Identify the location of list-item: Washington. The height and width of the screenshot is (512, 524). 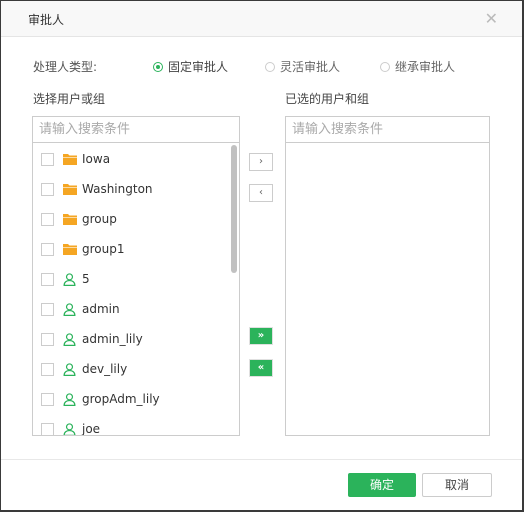
(128, 189).